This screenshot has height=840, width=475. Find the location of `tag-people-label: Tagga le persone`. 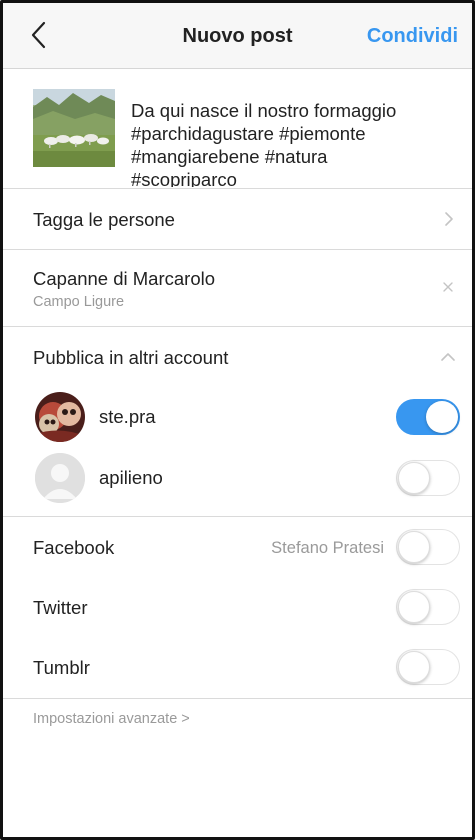

tag-people-label: Tagga le persone is located at coordinates (104, 219).